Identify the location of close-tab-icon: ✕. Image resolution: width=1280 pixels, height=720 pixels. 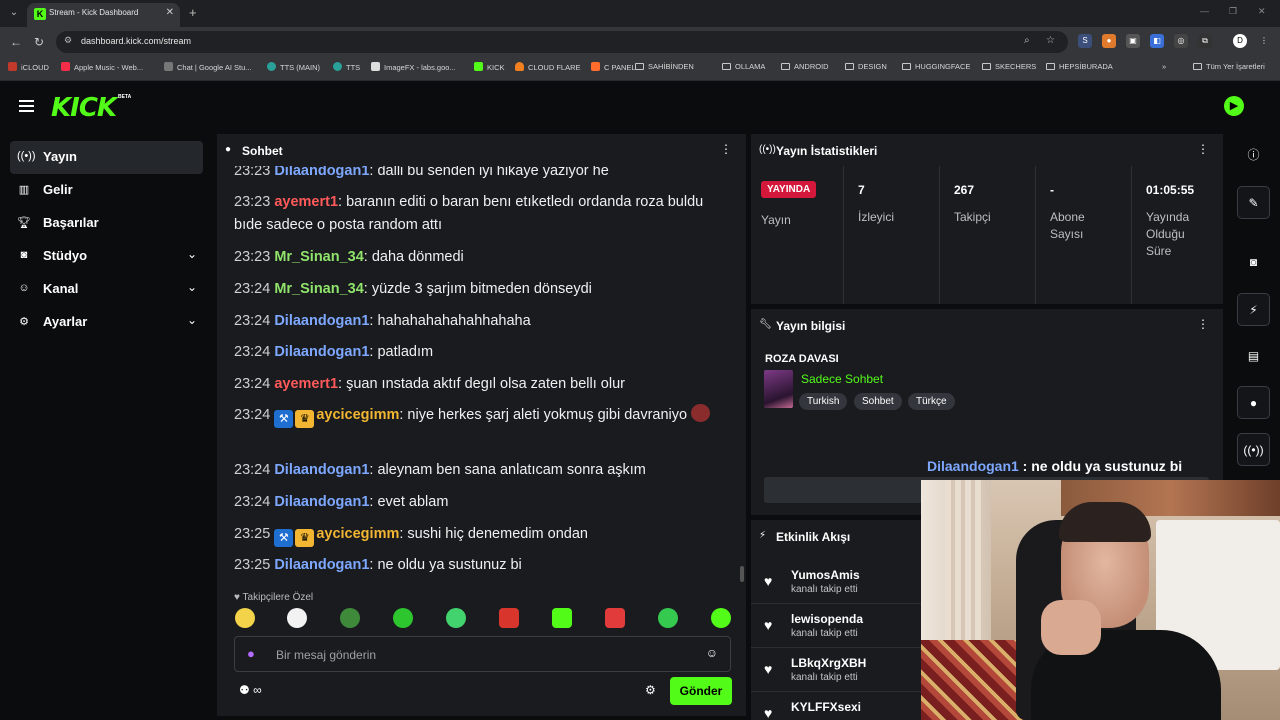
(170, 12).